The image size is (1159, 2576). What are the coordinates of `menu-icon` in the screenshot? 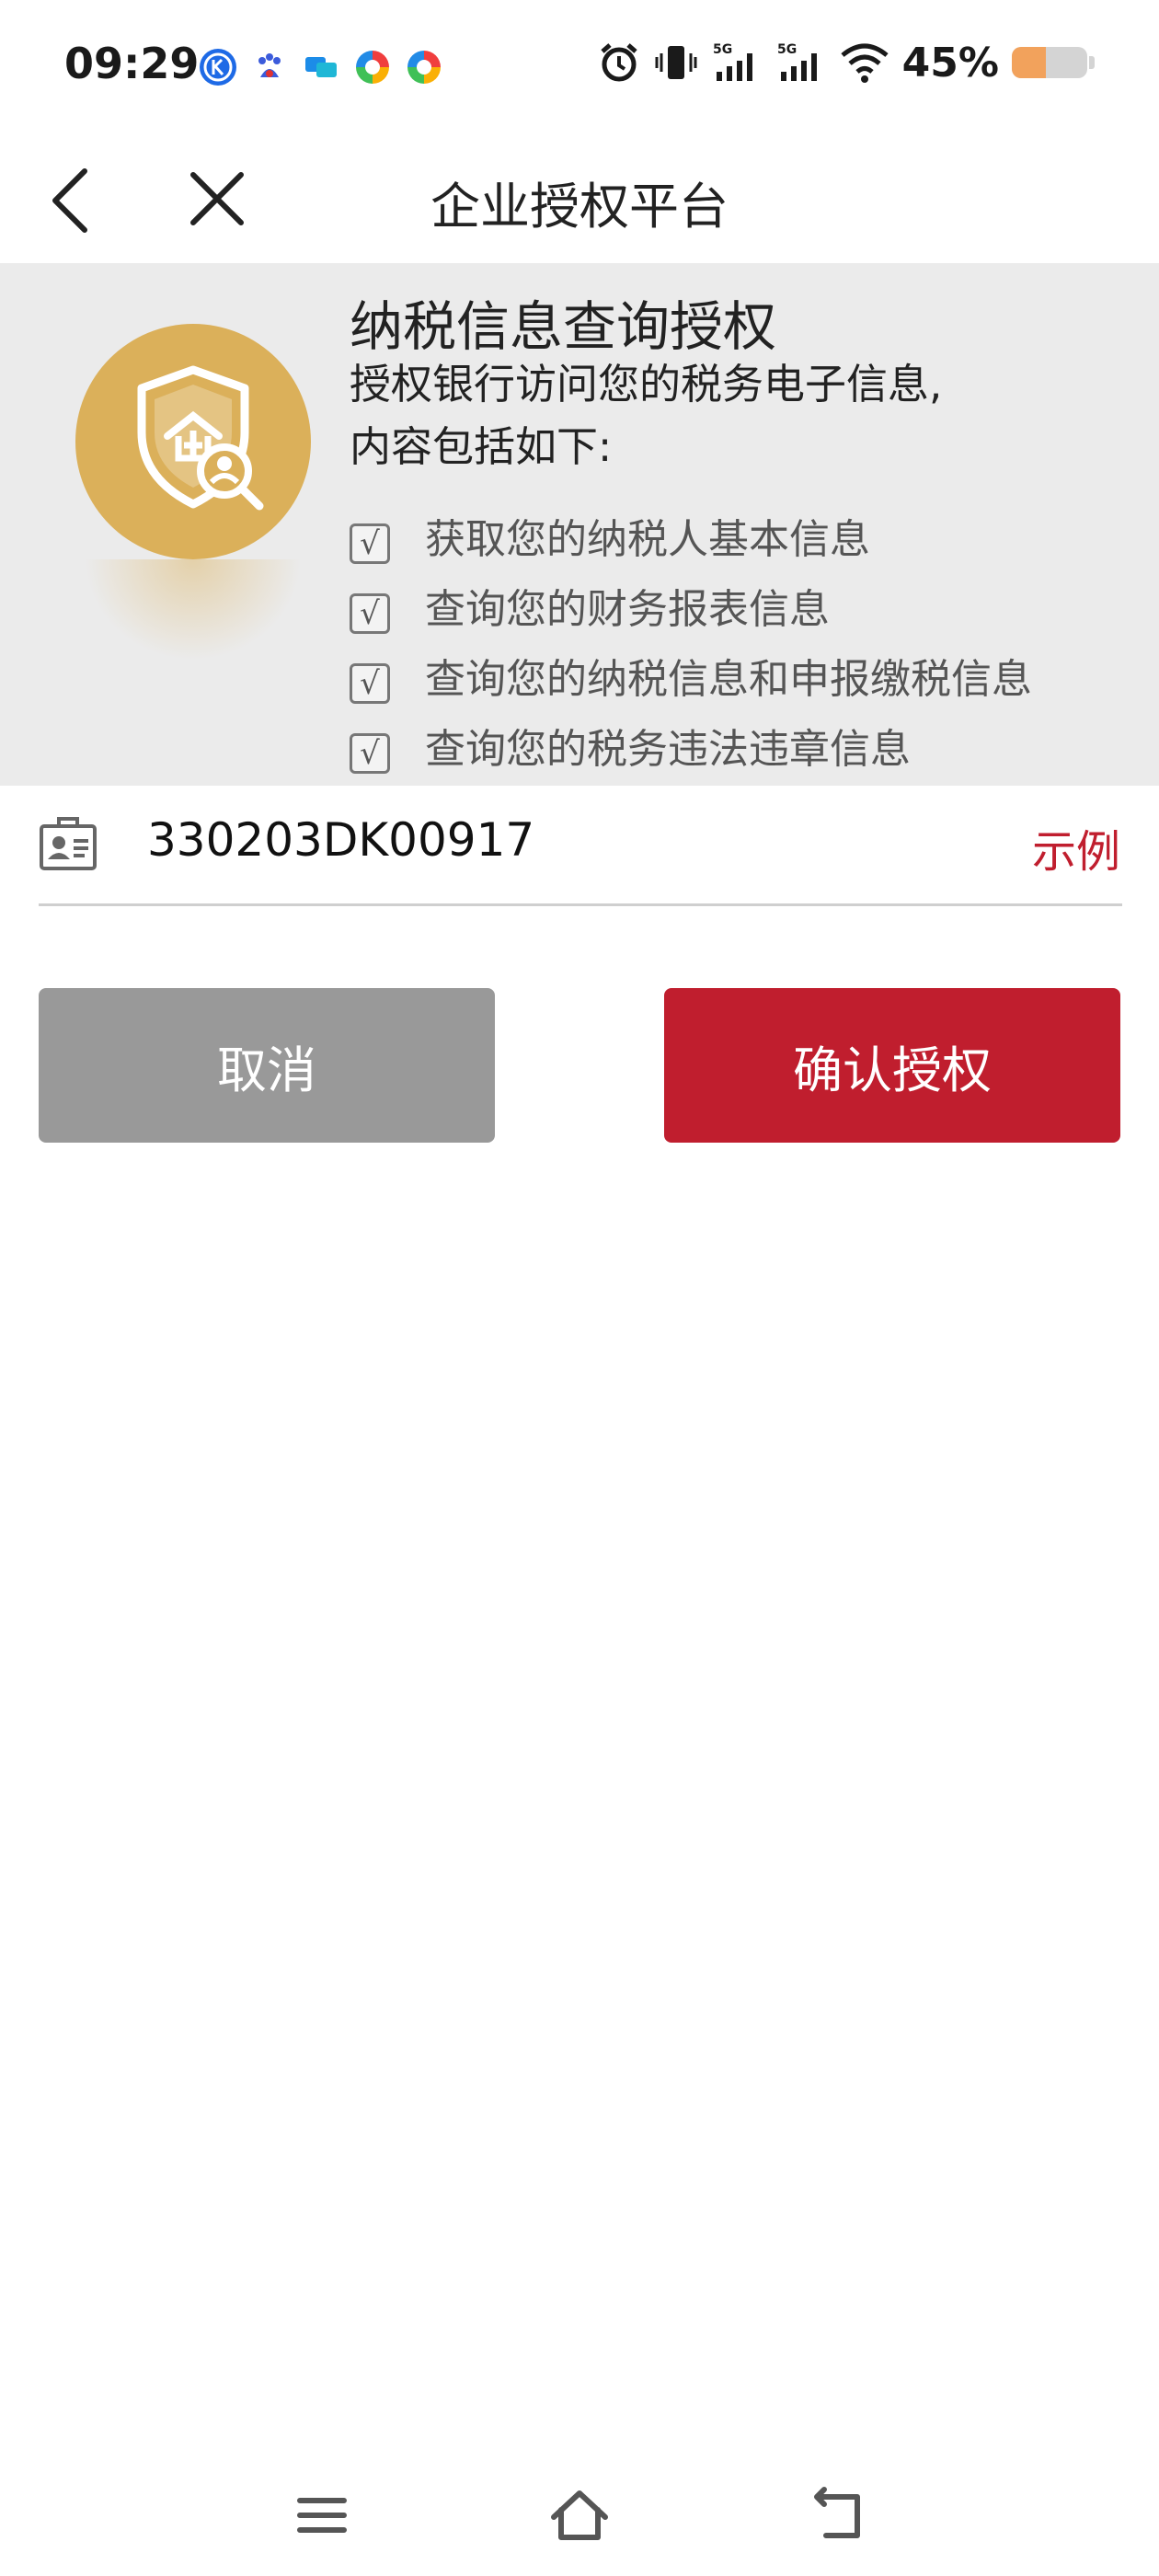 It's located at (322, 2515).